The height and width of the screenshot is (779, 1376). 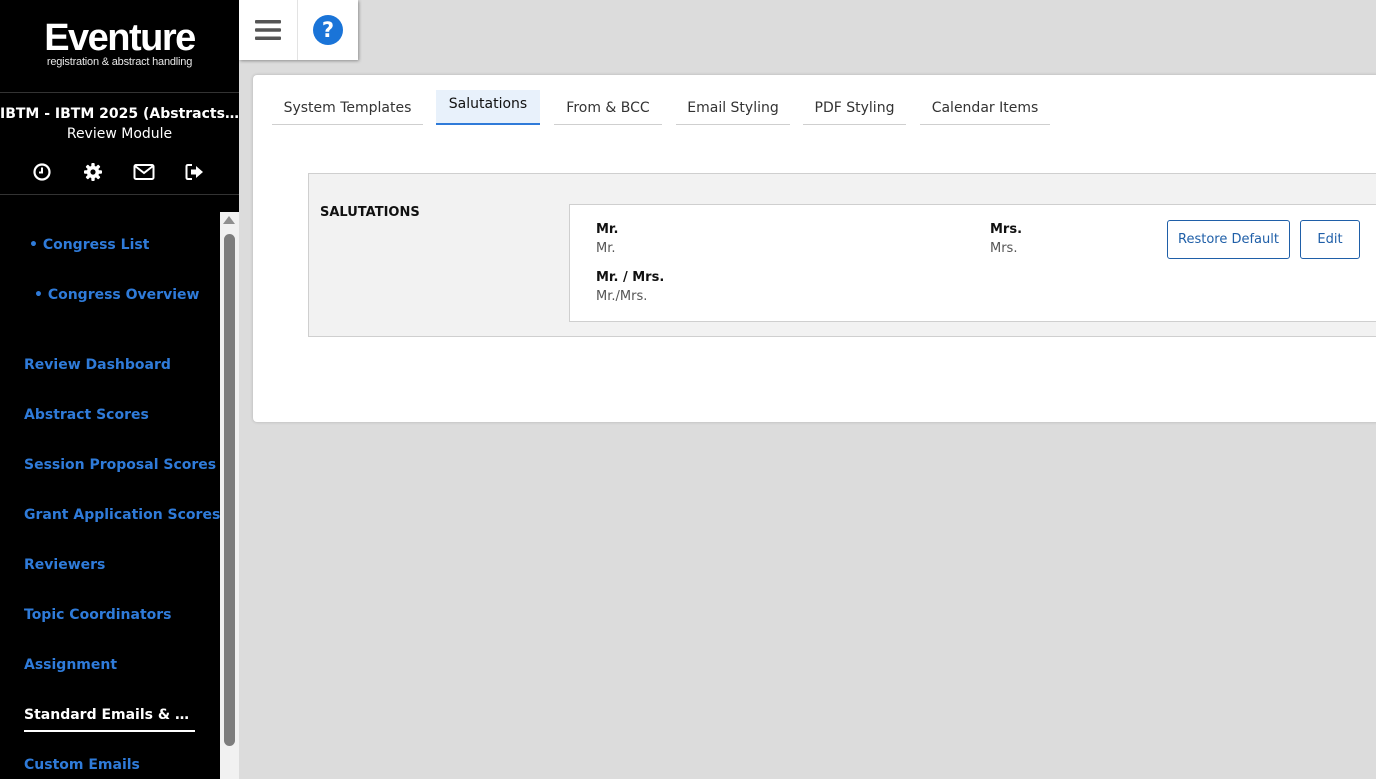 What do you see at coordinates (82, 765) in the screenshot?
I see `sidebar-item-custom-emails: Custom Emails` at bounding box center [82, 765].